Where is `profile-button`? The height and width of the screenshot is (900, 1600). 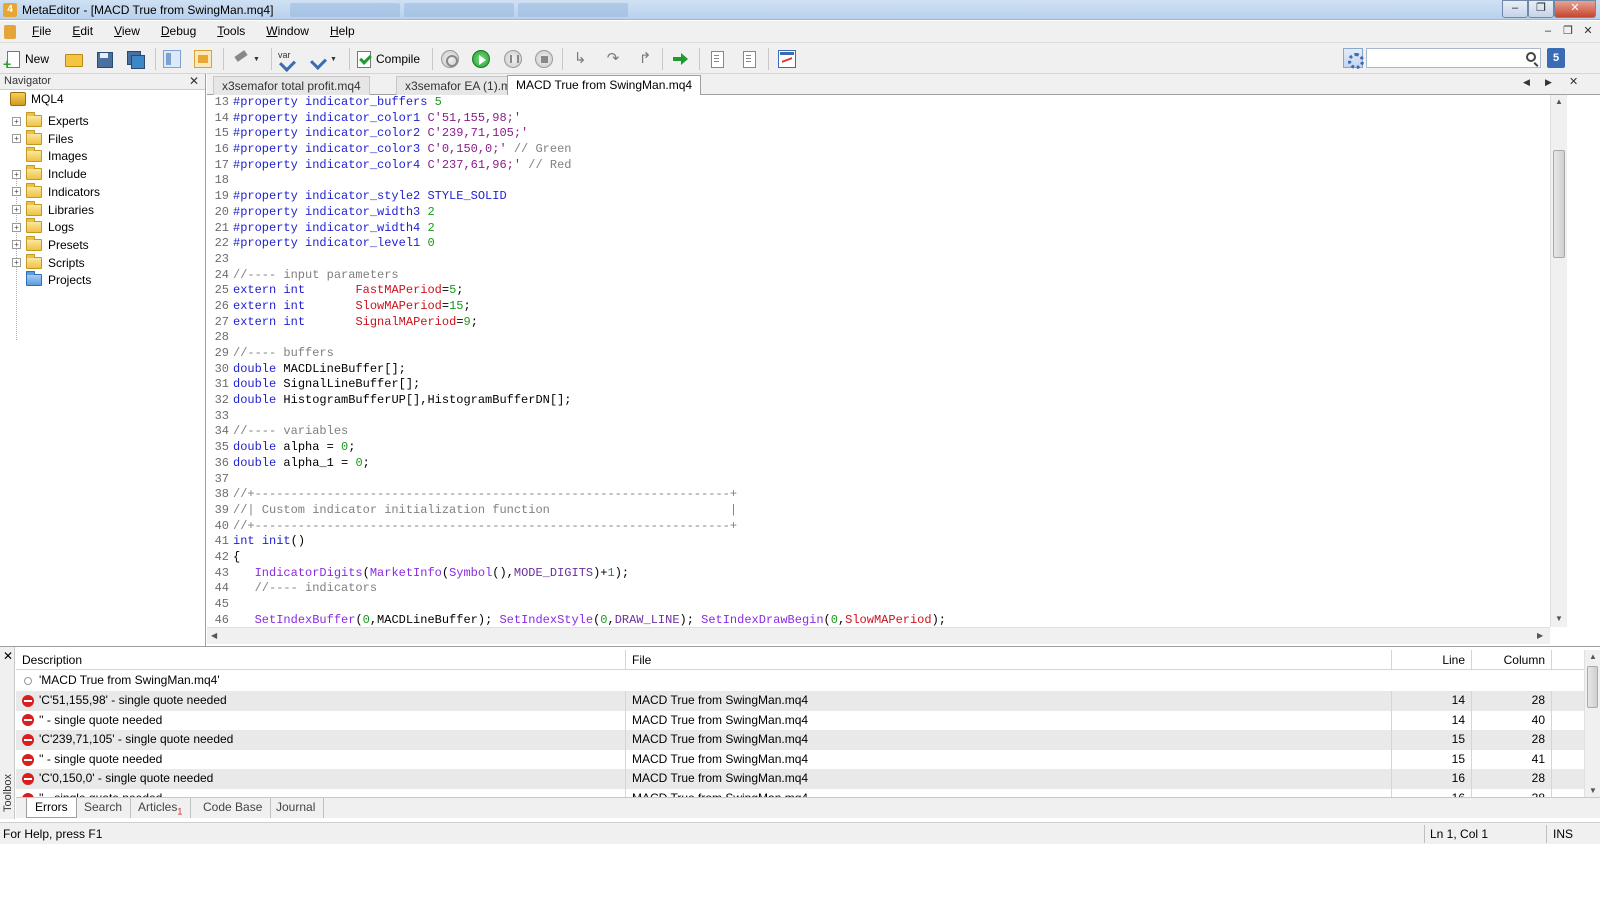 profile-button is located at coordinates (717, 59).